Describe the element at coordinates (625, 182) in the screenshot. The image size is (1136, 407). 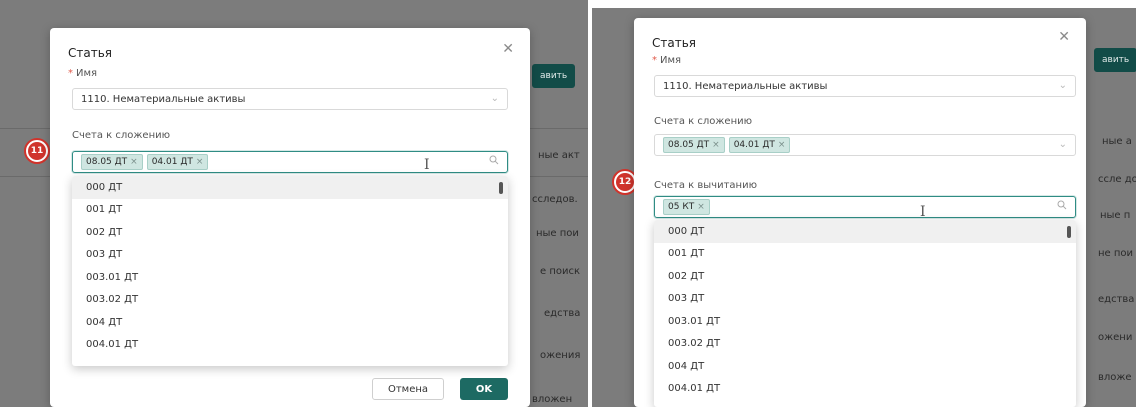
I see `step-badge-number: 12` at that location.